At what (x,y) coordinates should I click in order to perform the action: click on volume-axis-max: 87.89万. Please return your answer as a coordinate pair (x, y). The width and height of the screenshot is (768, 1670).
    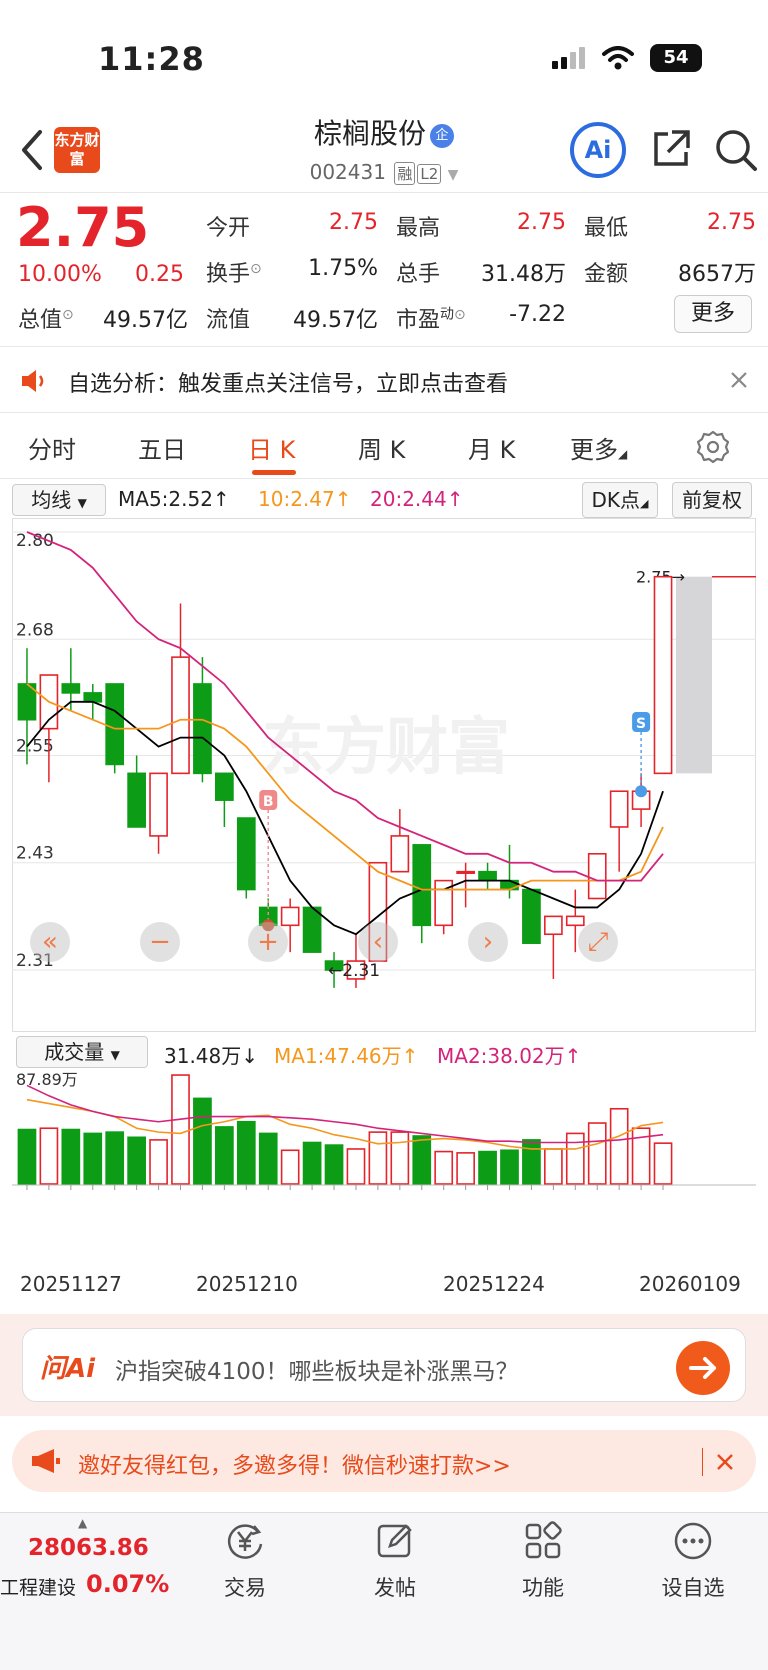
    Looking at the image, I should click on (47, 1079).